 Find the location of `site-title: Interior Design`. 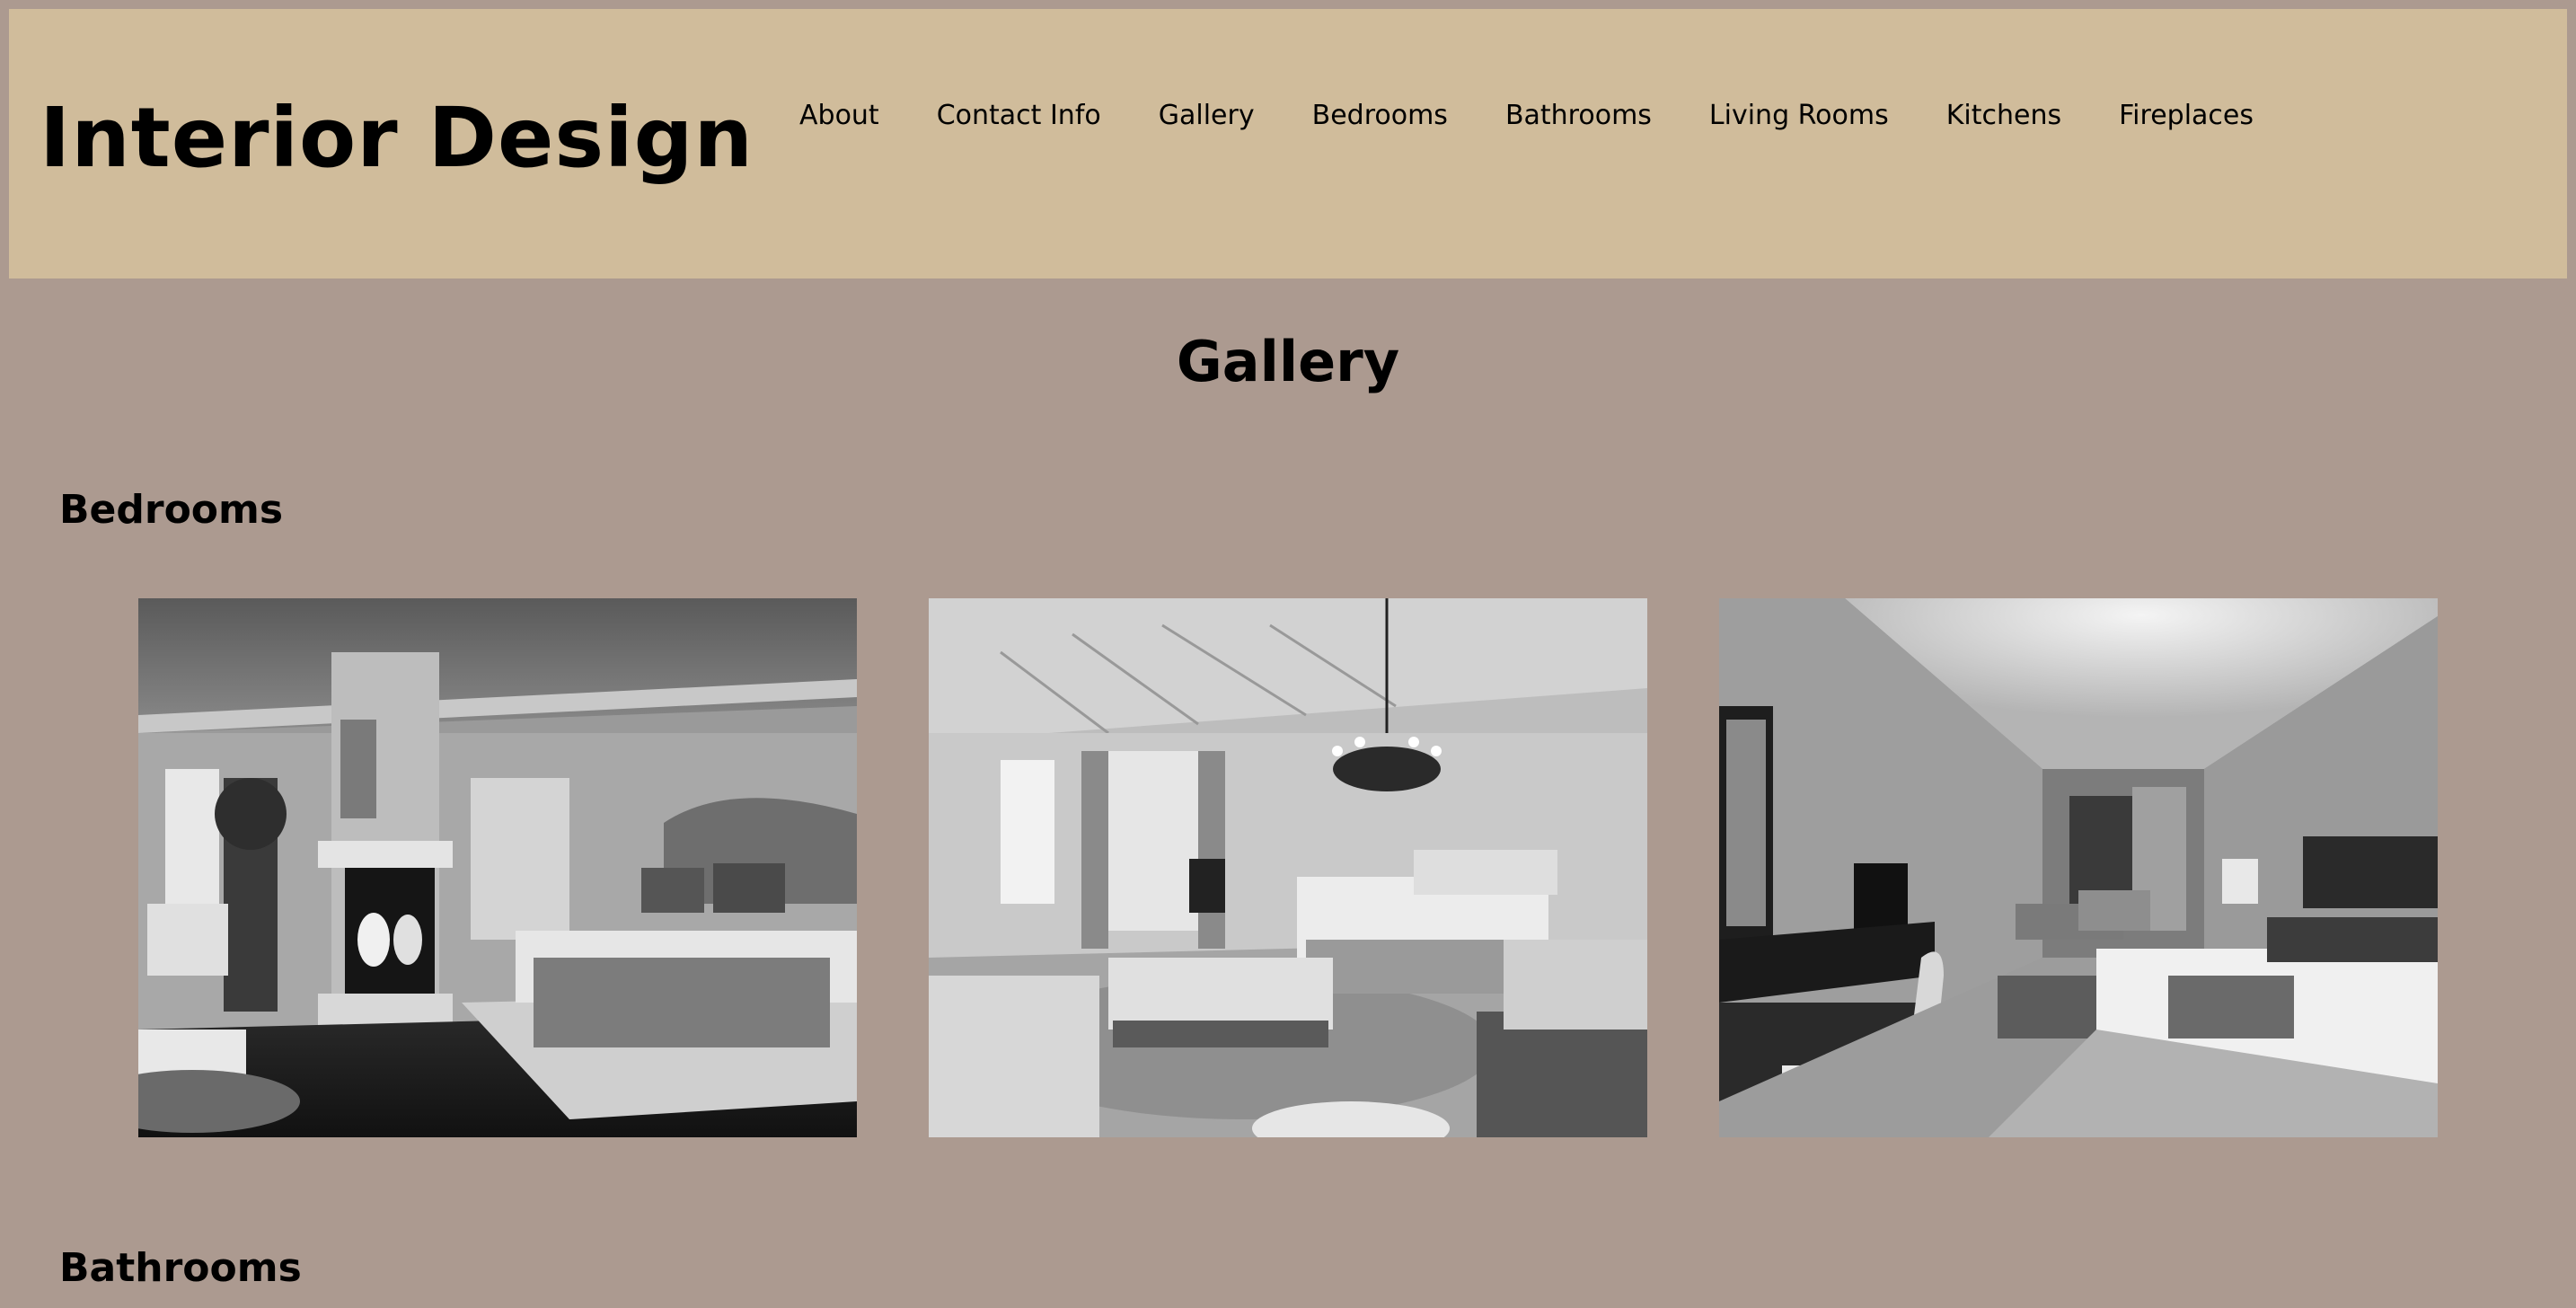

site-title: Interior Design is located at coordinates (397, 138).